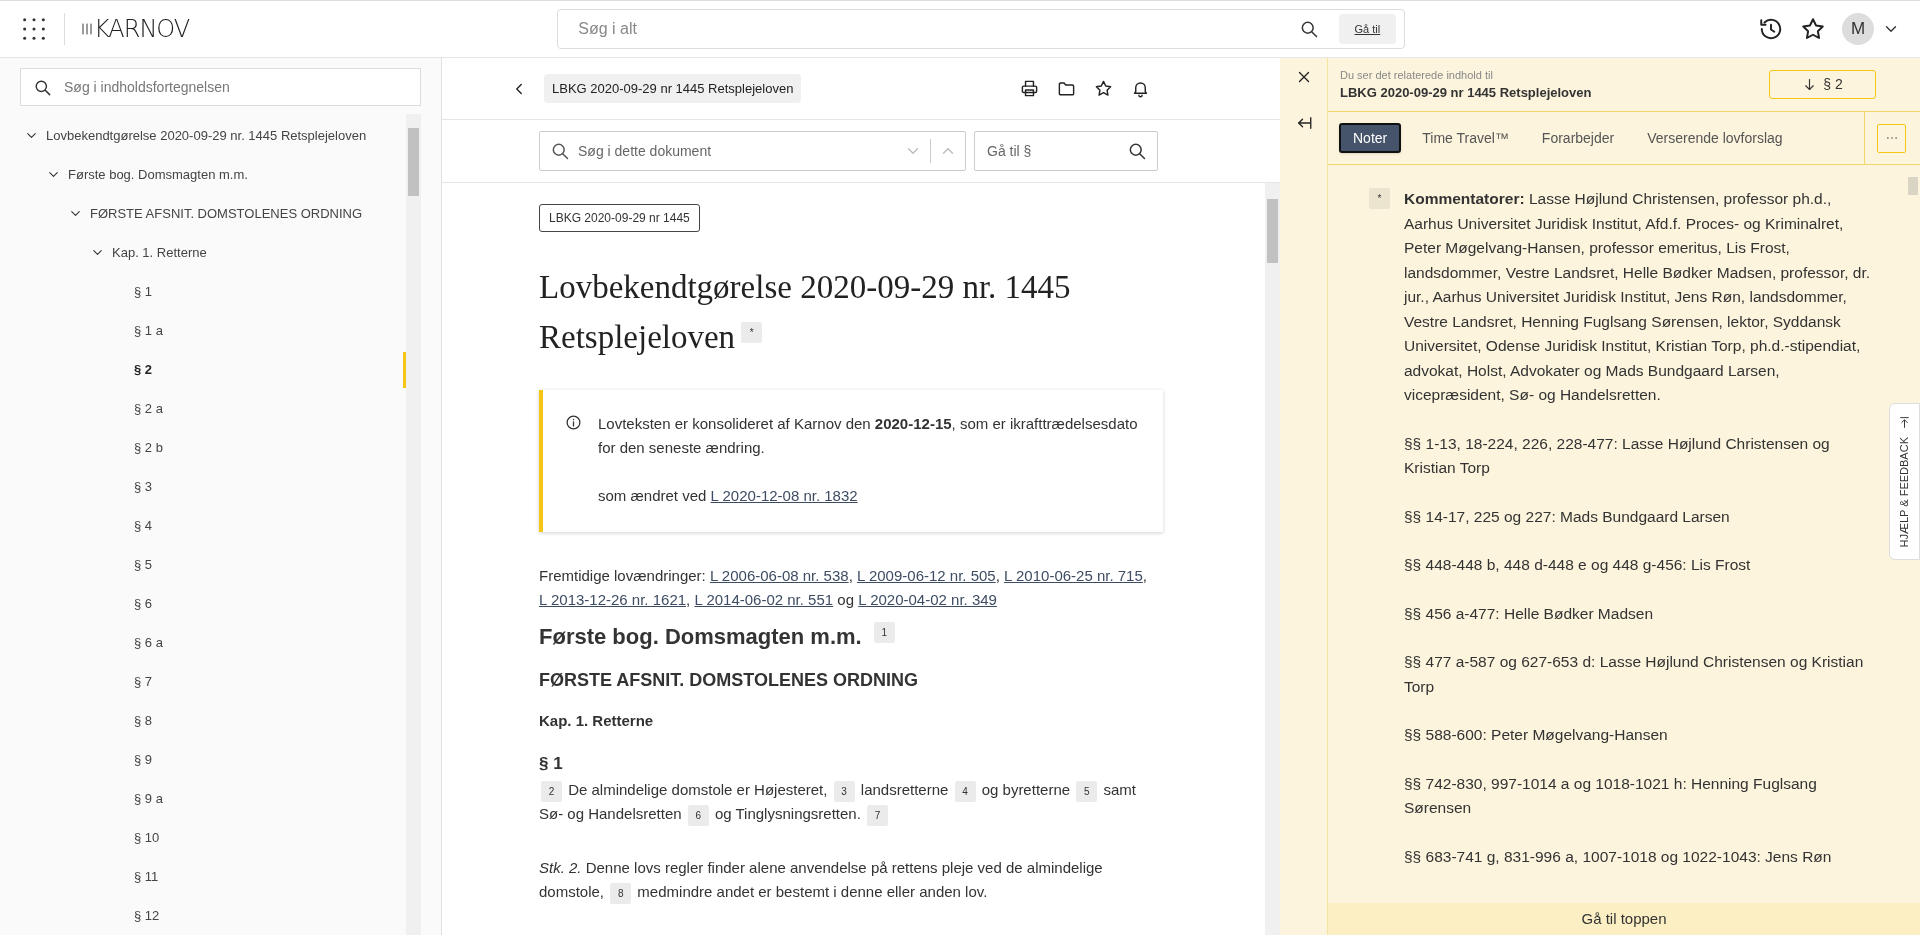 The width and height of the screenshot is (1920, 935). I want to click on toc-item: § 12, so click(147, 915).